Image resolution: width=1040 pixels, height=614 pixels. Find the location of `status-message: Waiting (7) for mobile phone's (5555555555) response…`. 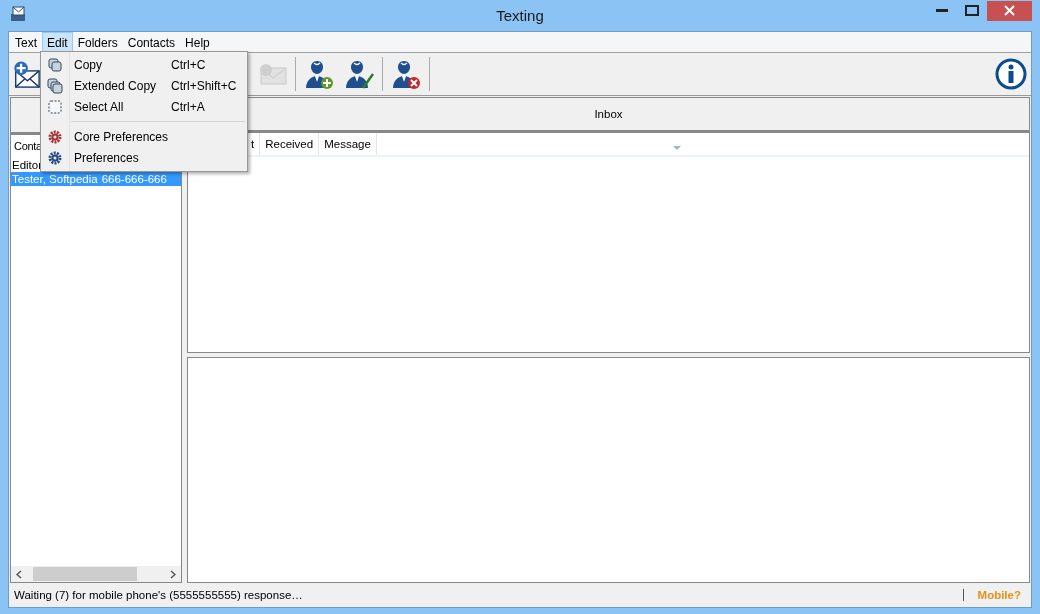

status-message: Waiting (7) for mobile phone's (5555555555) response… is located at coordinates (159, 595).